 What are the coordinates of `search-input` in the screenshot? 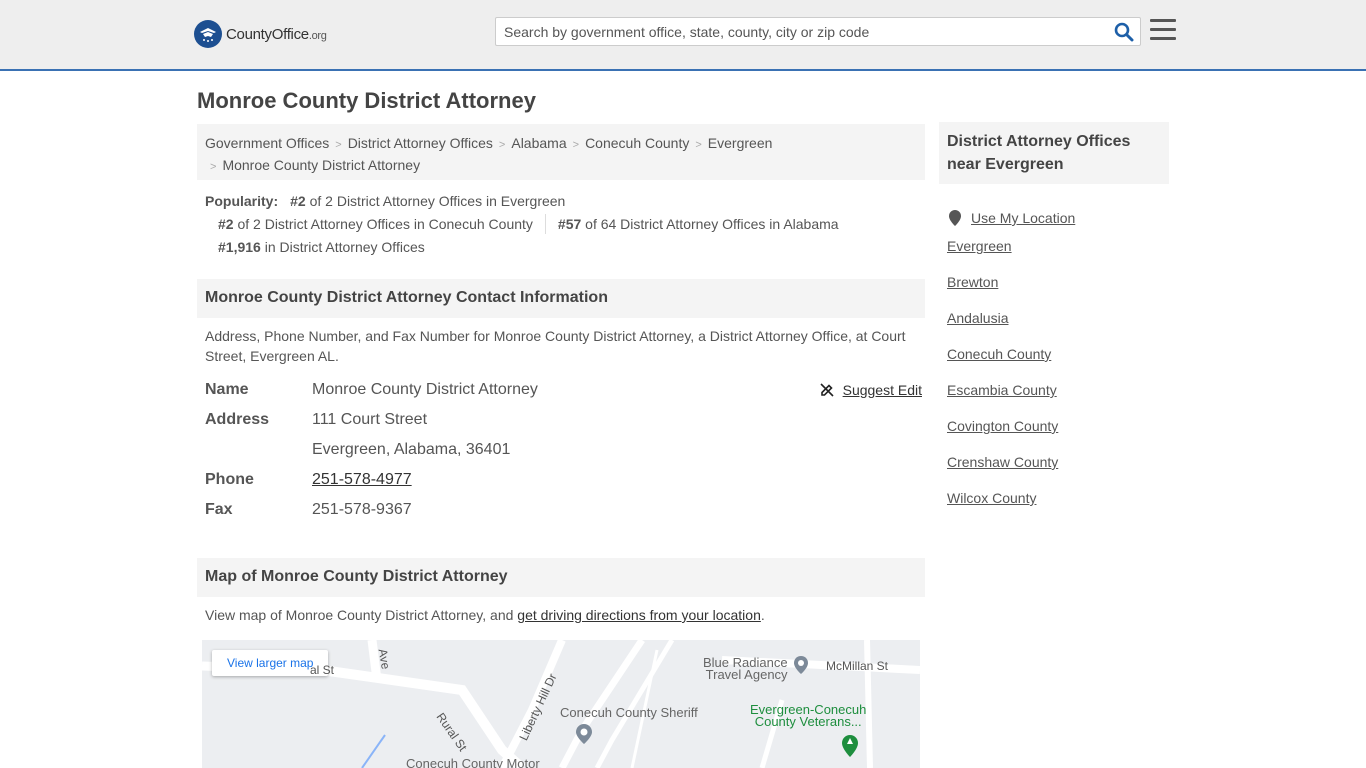 It's located at (801, 31).